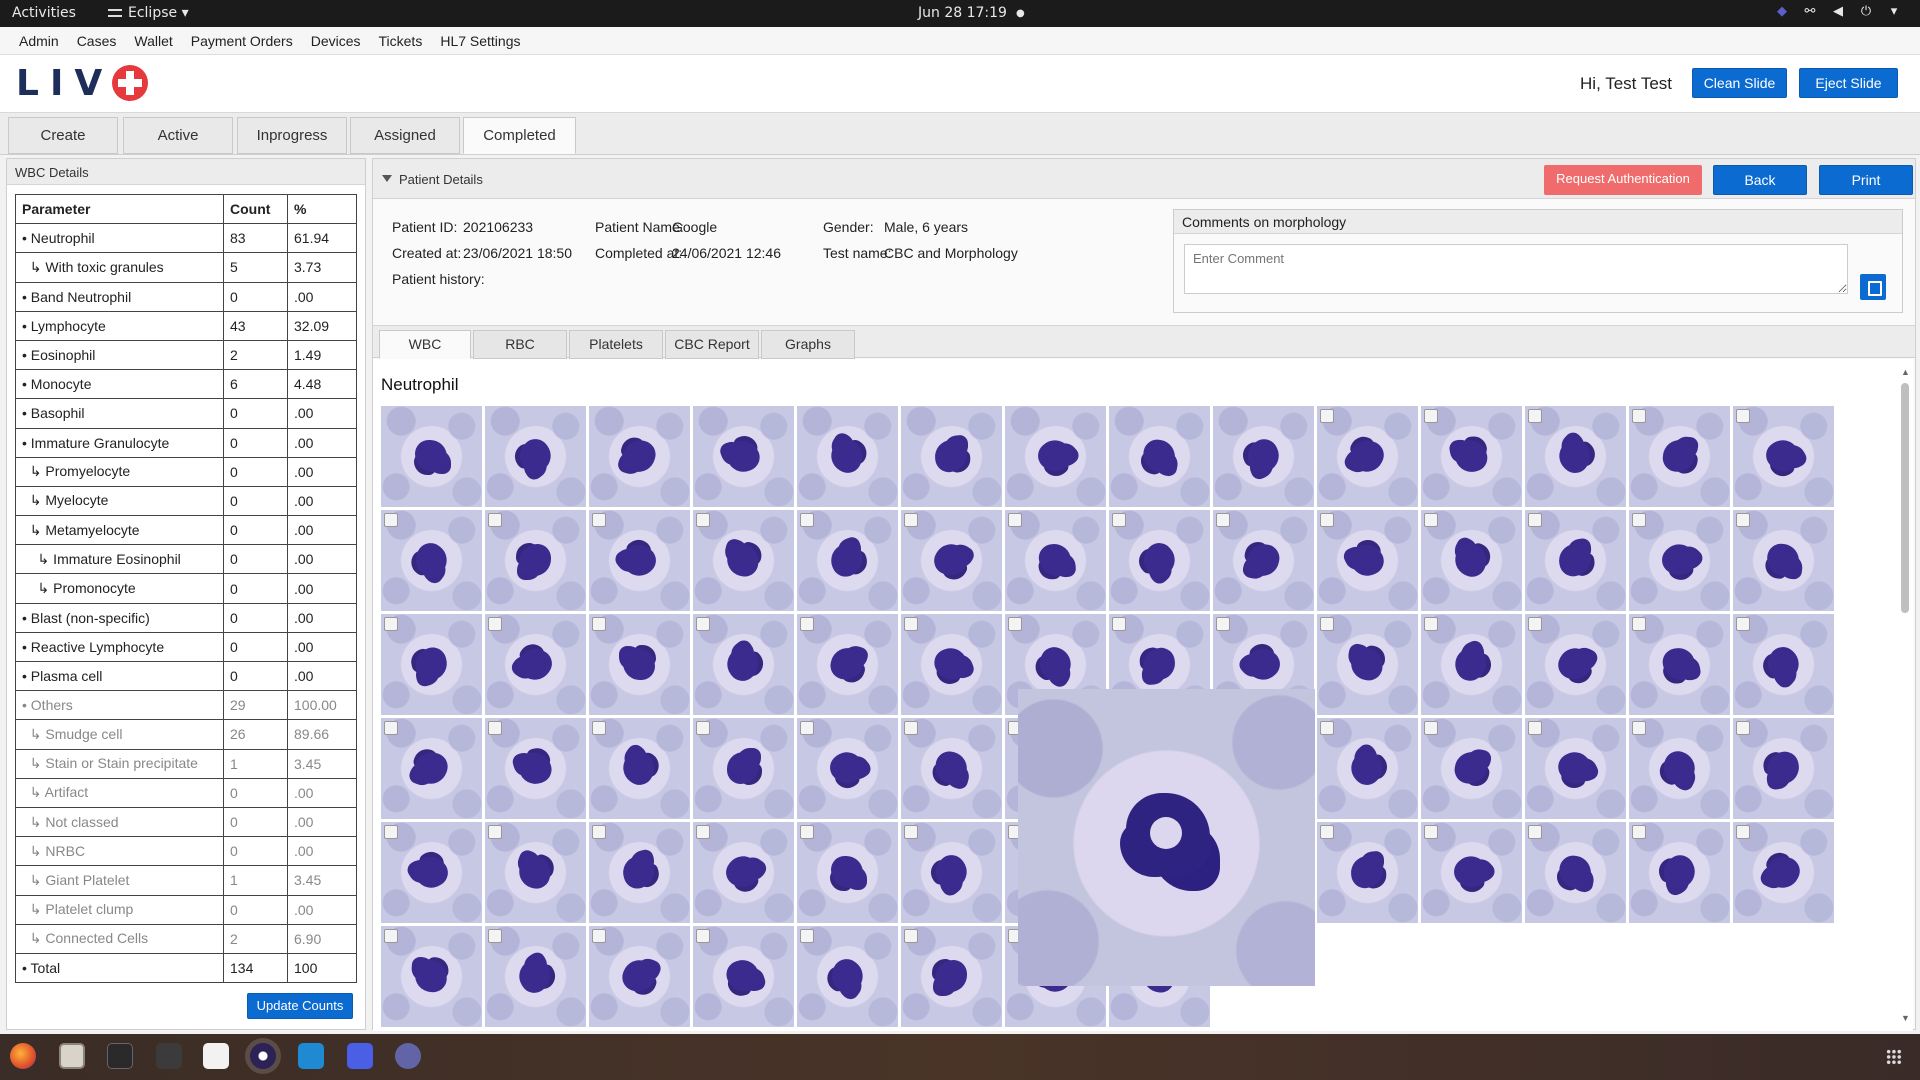 The height and width of the screenshot is (1080, 1920). I want to click on clock: Jun 28 17:19, so click(962, 13).